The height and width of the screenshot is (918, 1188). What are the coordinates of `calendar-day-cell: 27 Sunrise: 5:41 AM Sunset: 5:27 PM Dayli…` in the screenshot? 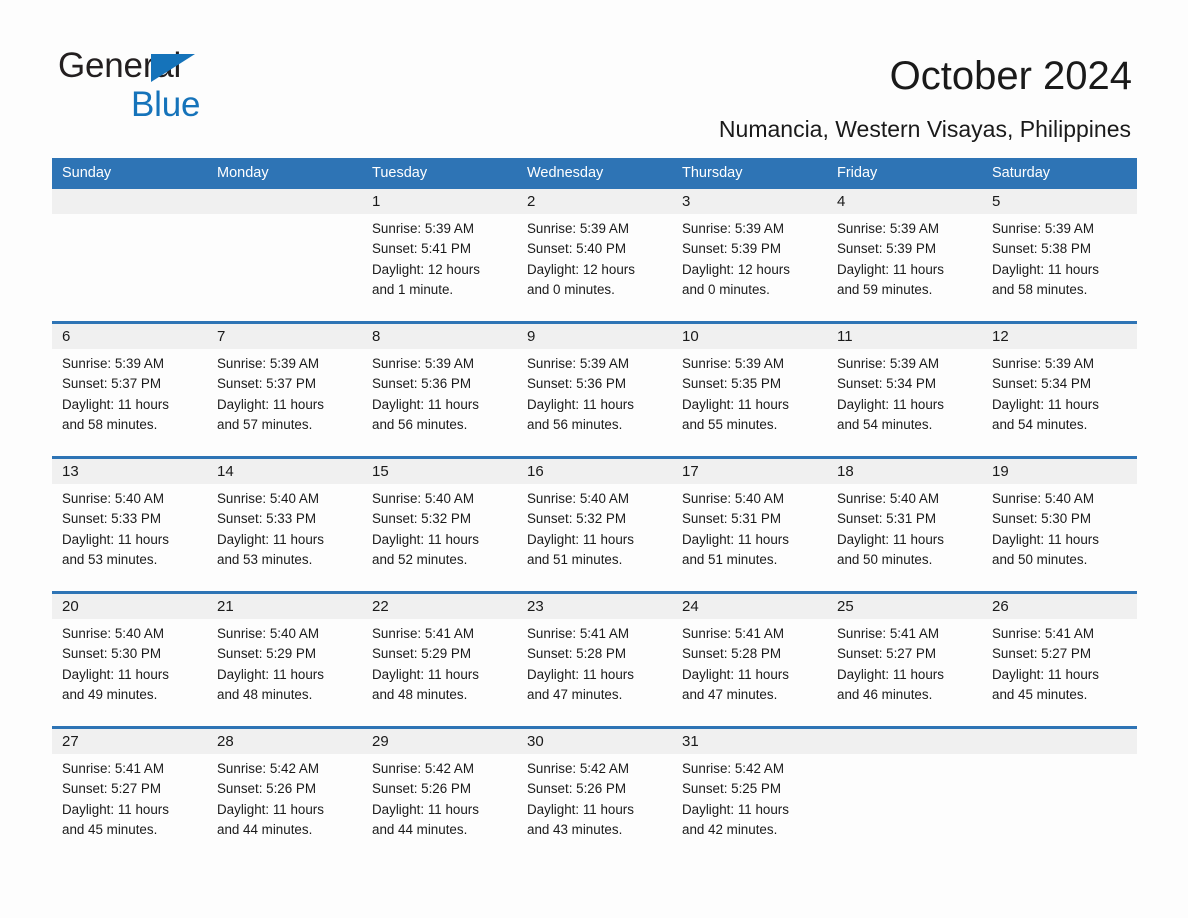 It's located at (129, 788).